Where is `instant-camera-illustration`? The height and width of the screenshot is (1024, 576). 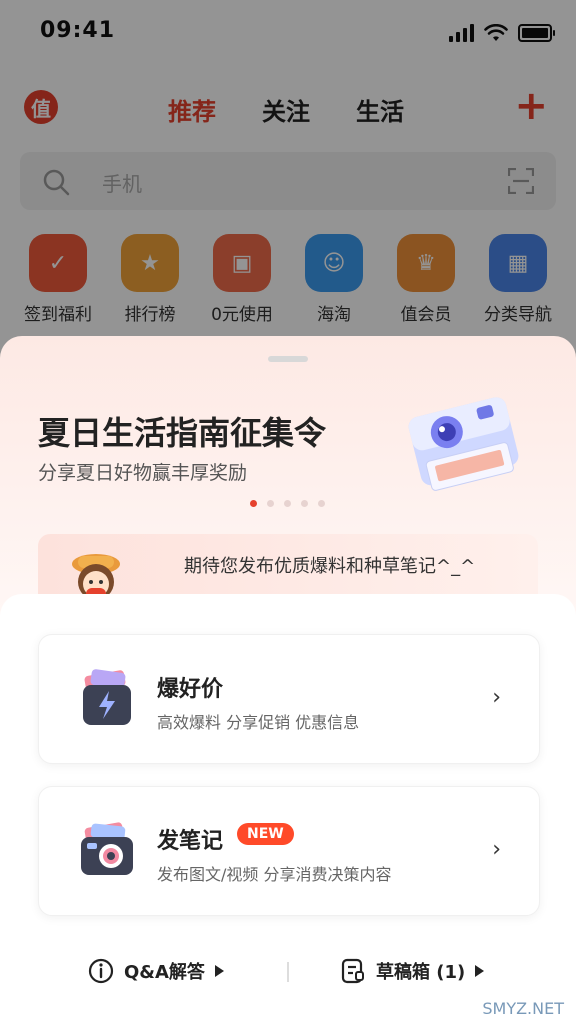 instant-camera-illustration is located at coordinates (463, 444).